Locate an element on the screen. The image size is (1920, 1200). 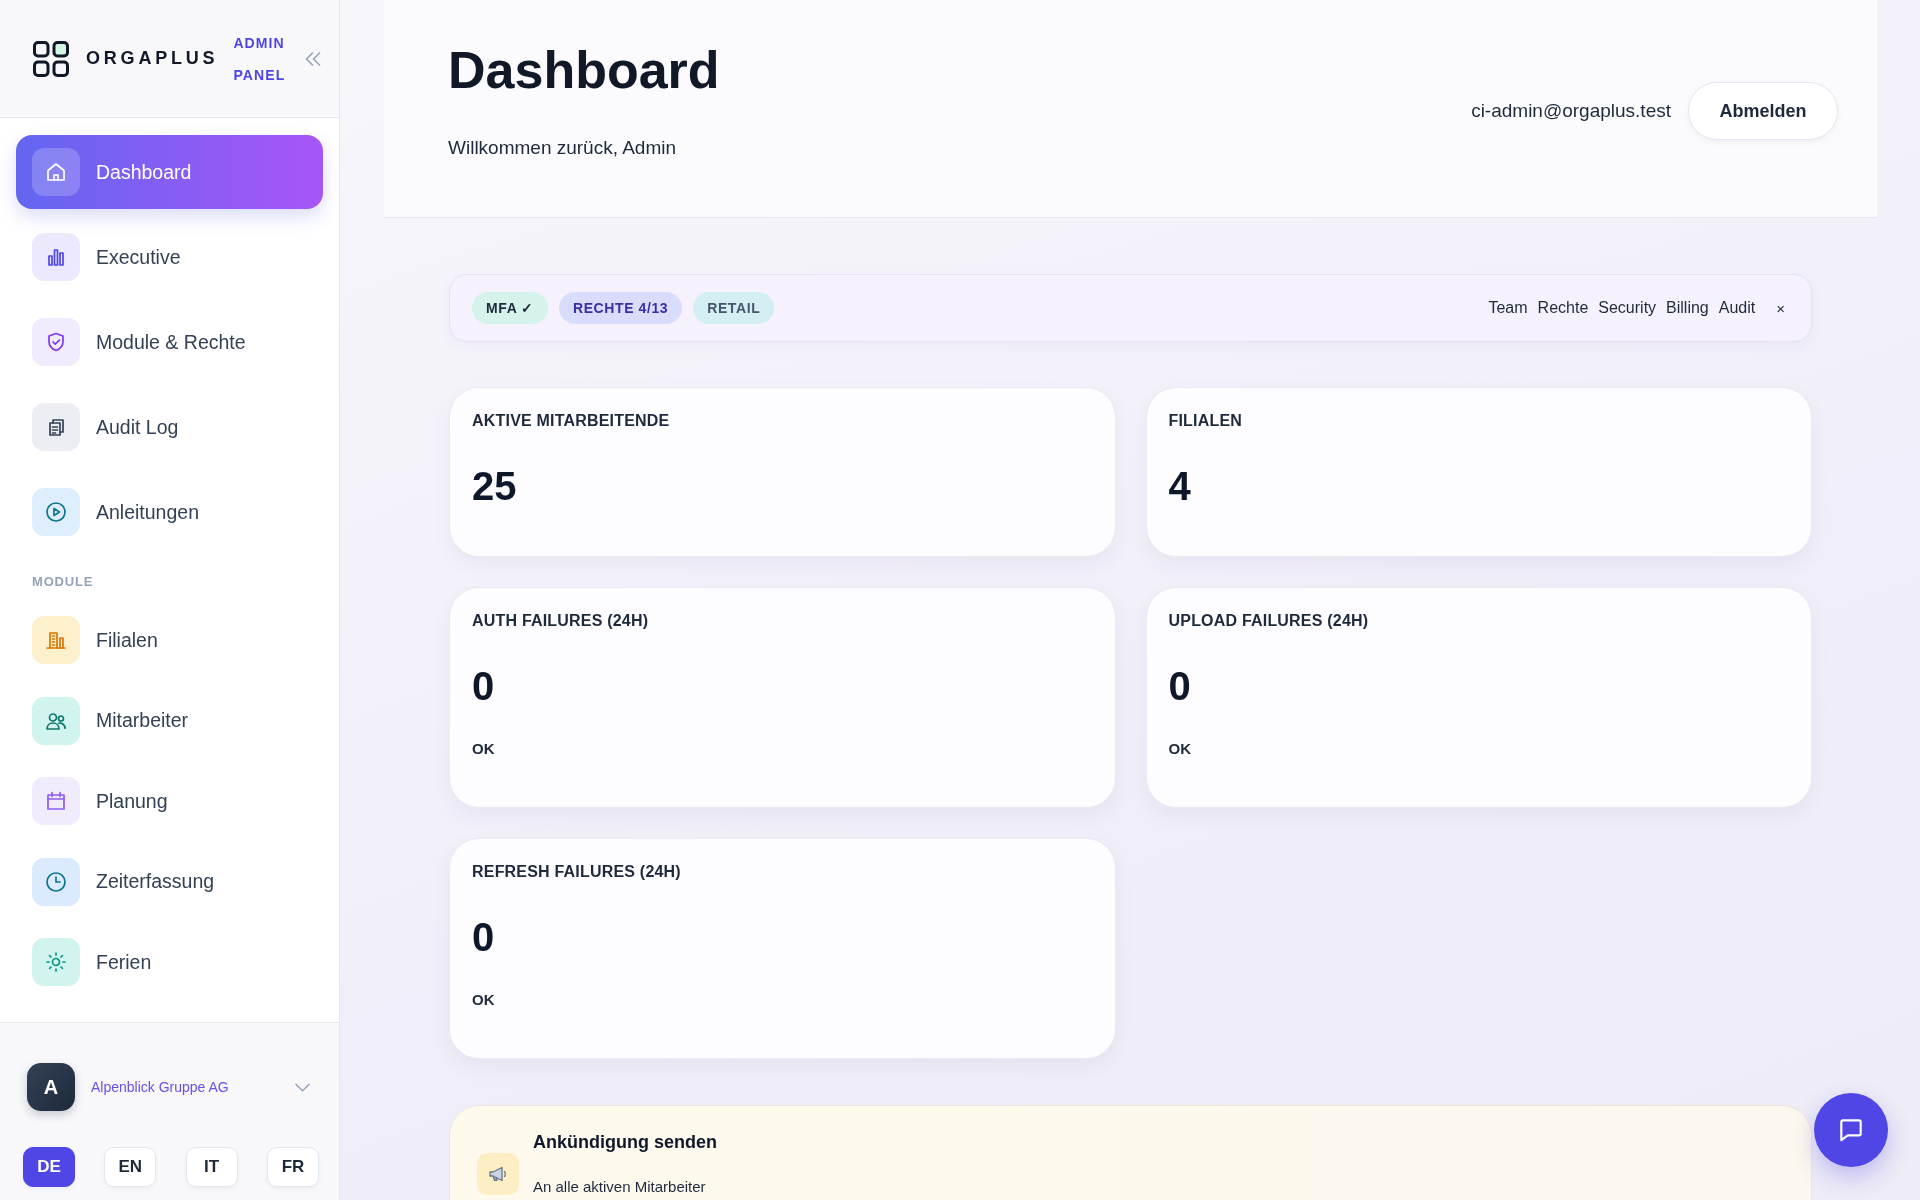
nav-item: Planung is located at coordinates (169, 801).